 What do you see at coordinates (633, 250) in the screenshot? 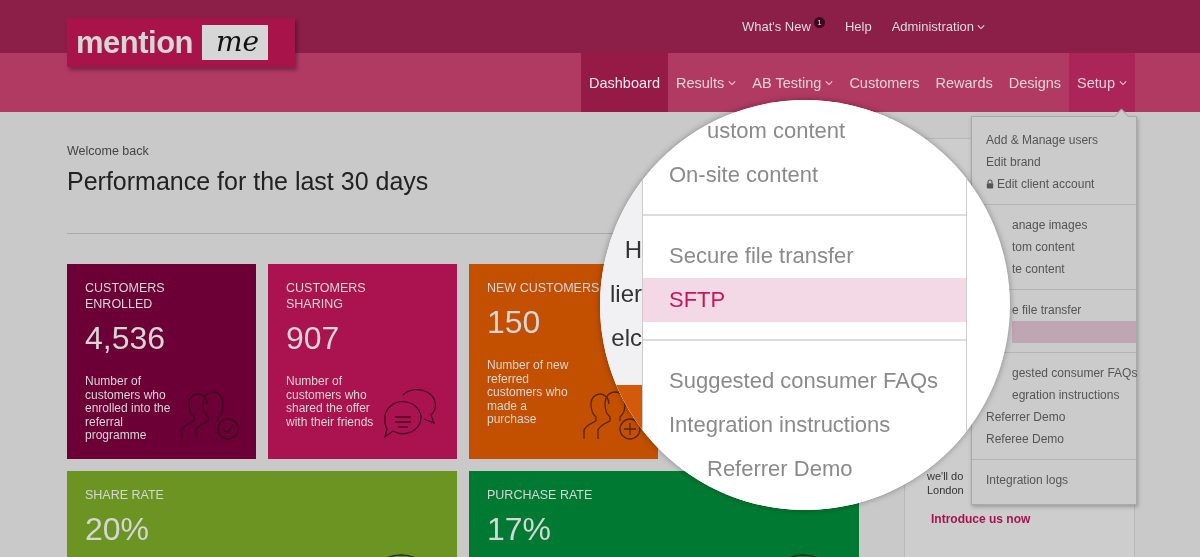
I see `magnified-text: H` at bounding box center [633, 250].